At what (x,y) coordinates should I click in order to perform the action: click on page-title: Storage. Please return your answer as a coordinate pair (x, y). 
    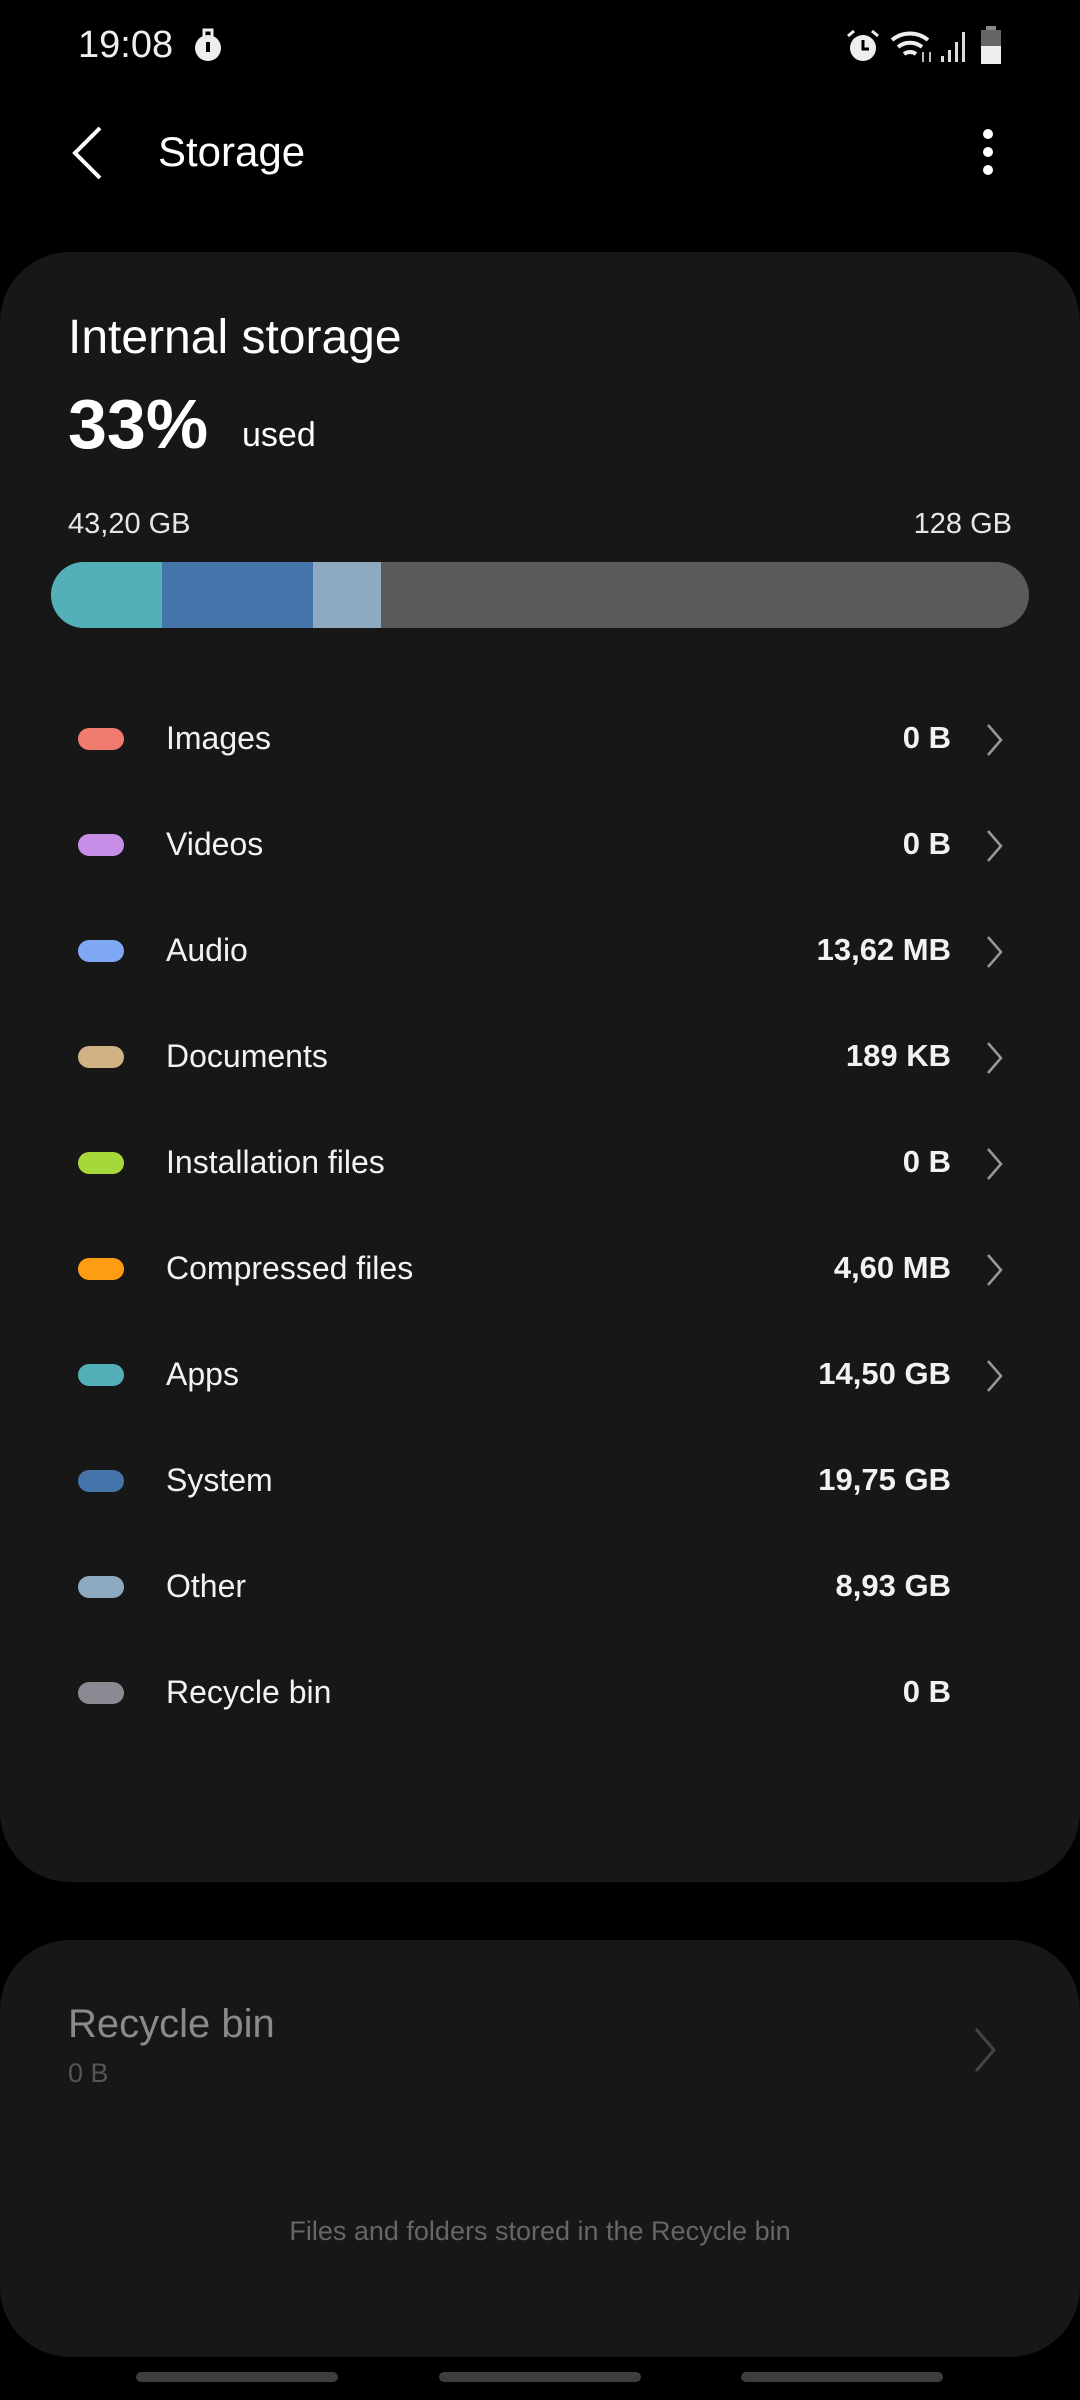
    Looking at the image, I should click on (232, 151).